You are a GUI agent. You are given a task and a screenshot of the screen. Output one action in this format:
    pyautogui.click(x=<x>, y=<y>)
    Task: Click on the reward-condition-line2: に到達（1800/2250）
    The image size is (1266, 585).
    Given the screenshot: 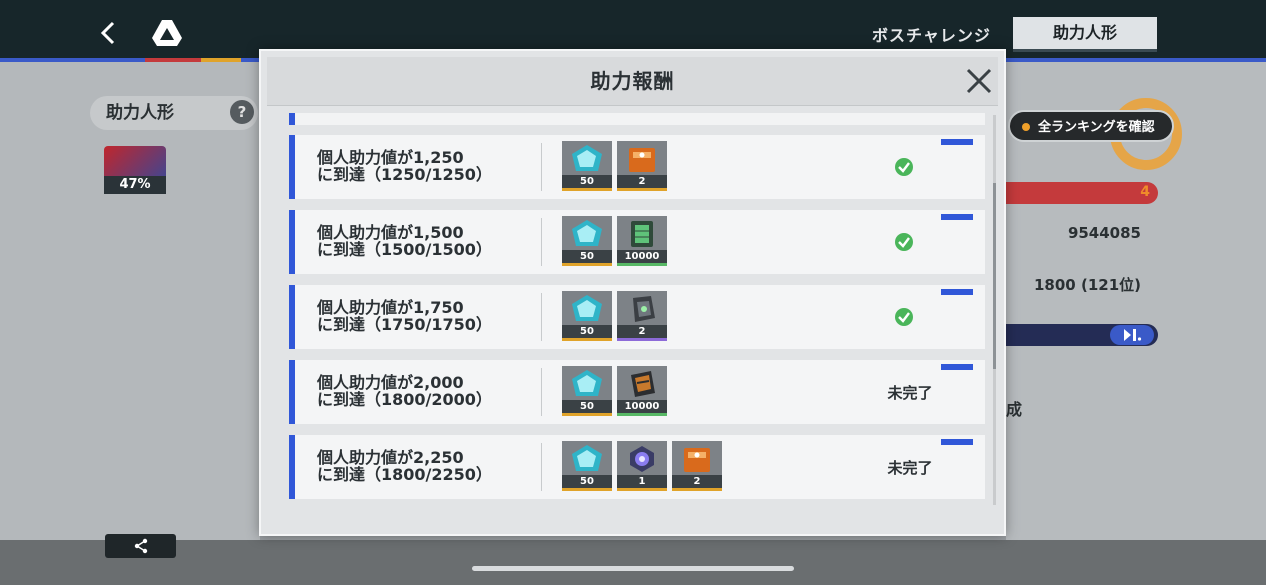 What is the action you would take?
    pyautogui.click(x=404, y=474)
    